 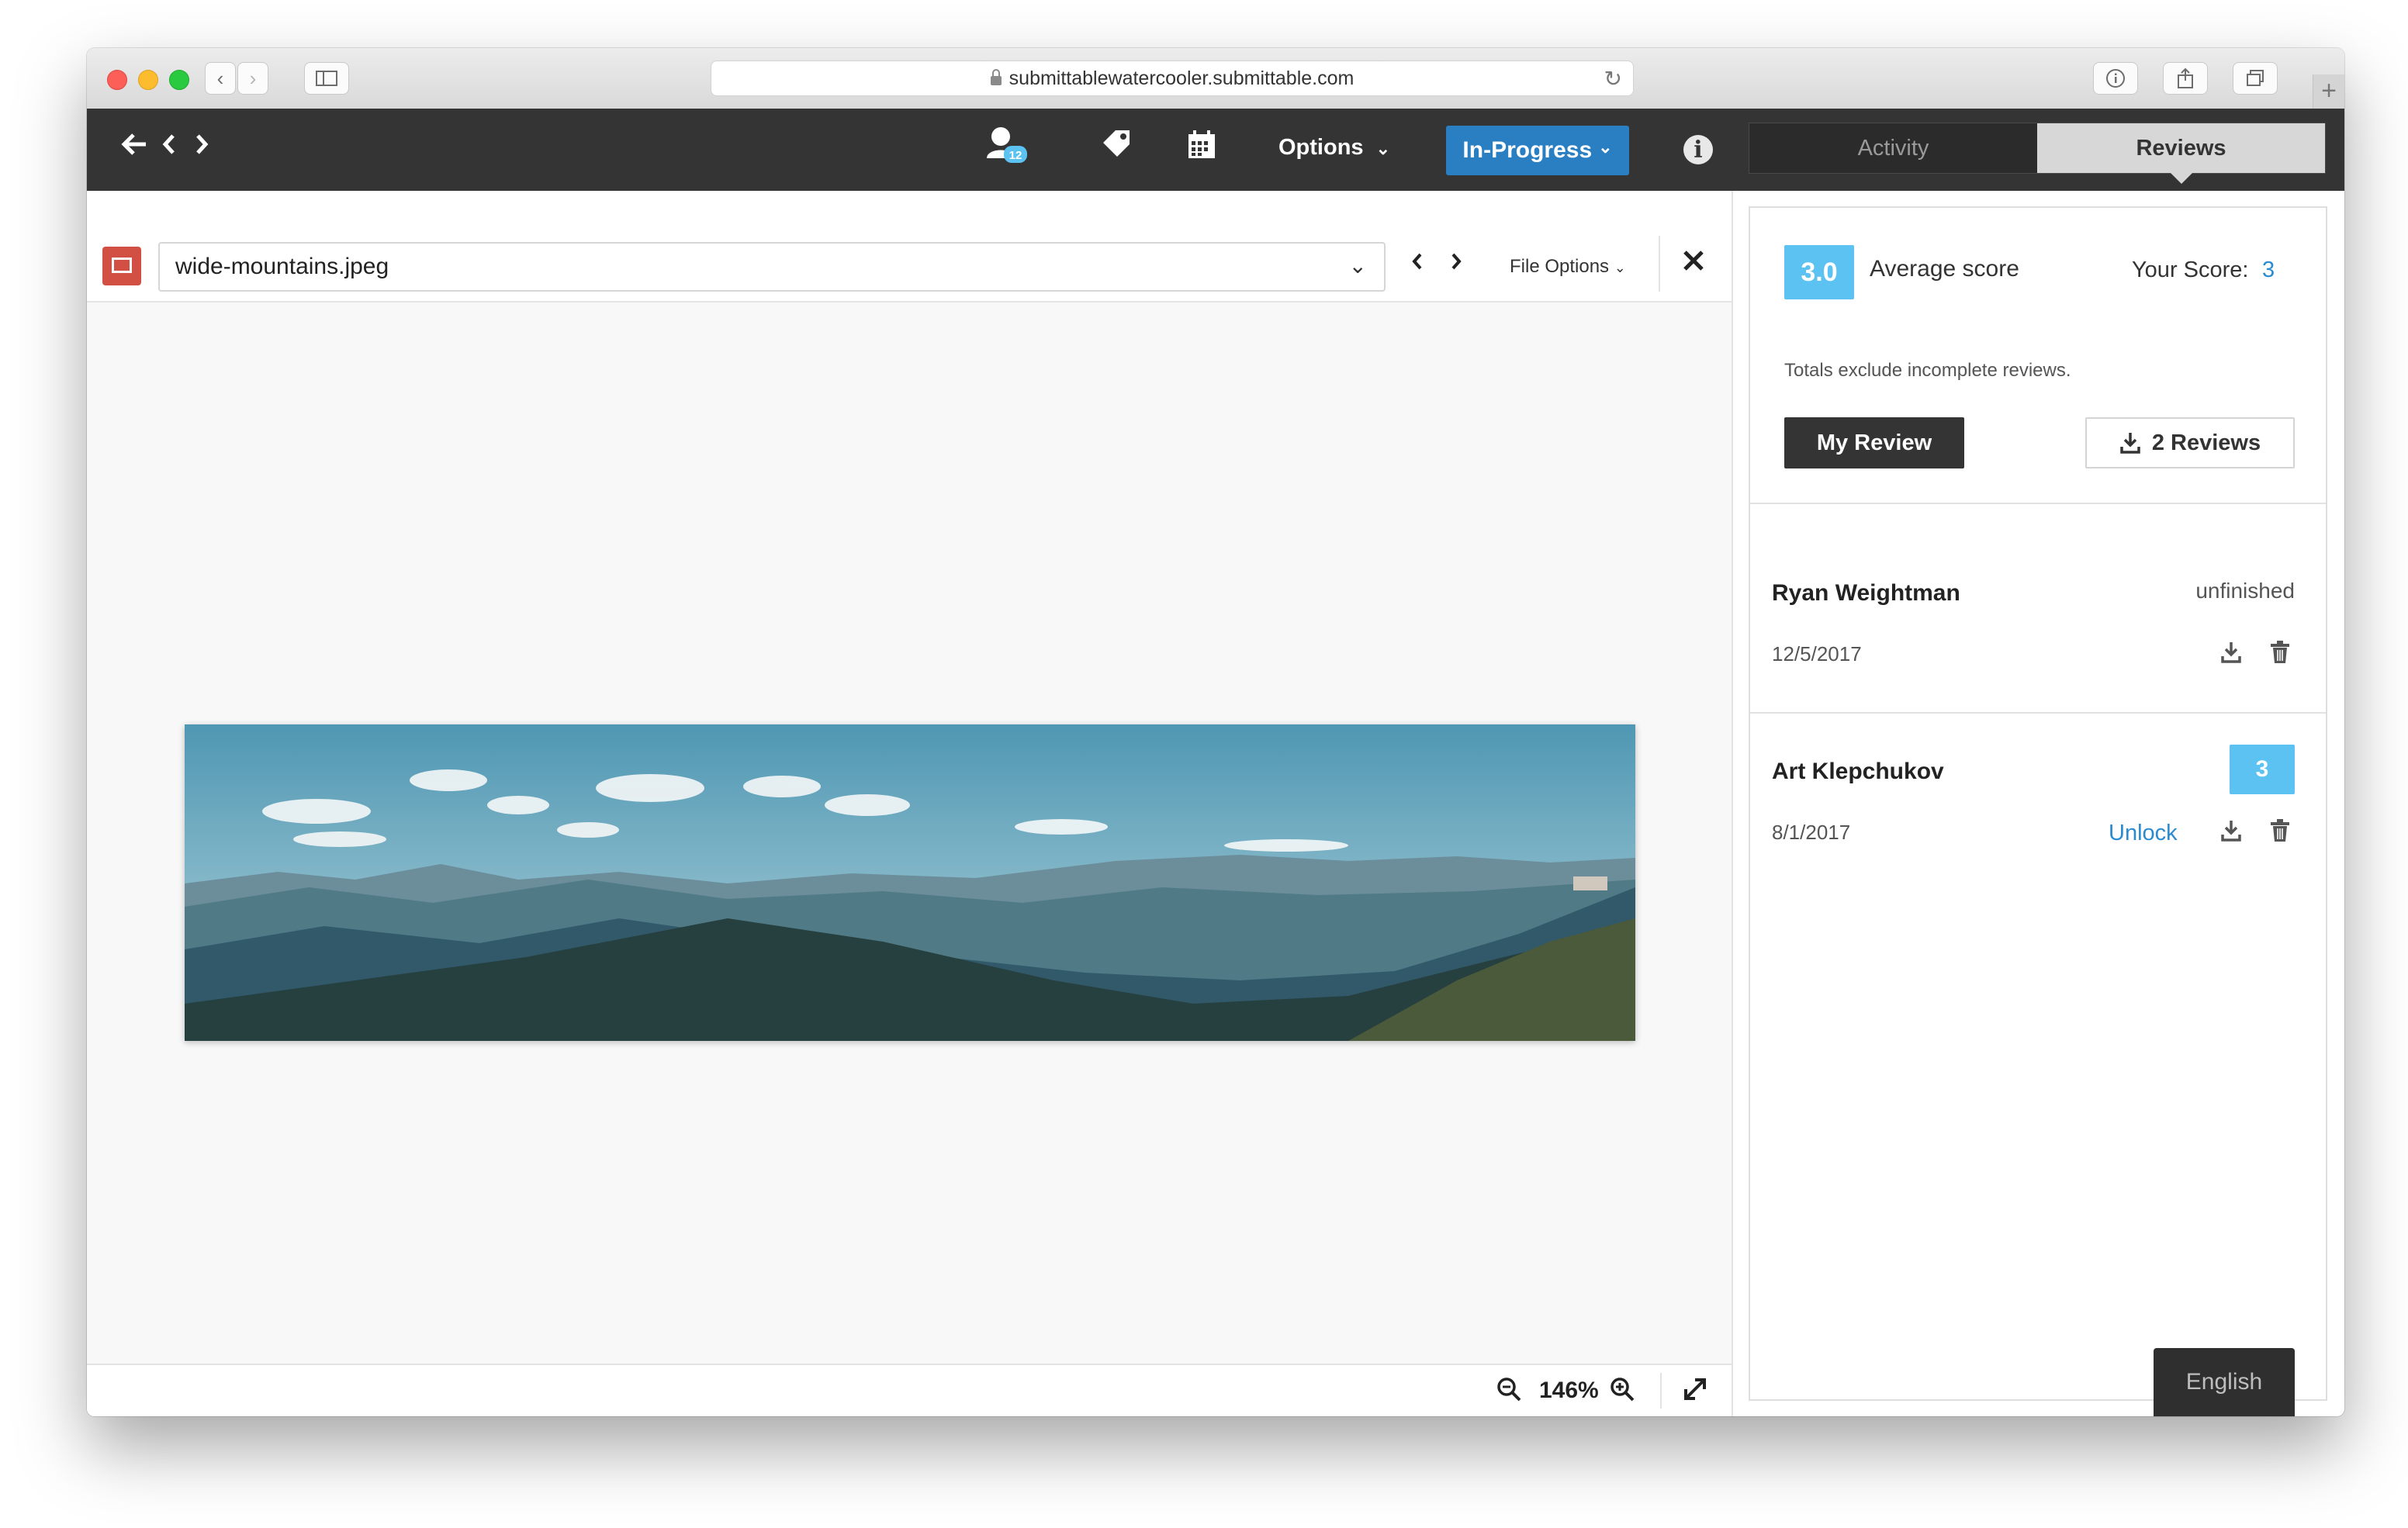 I want to click on user-lock-icon: 12, so click(x=1007, y=145).